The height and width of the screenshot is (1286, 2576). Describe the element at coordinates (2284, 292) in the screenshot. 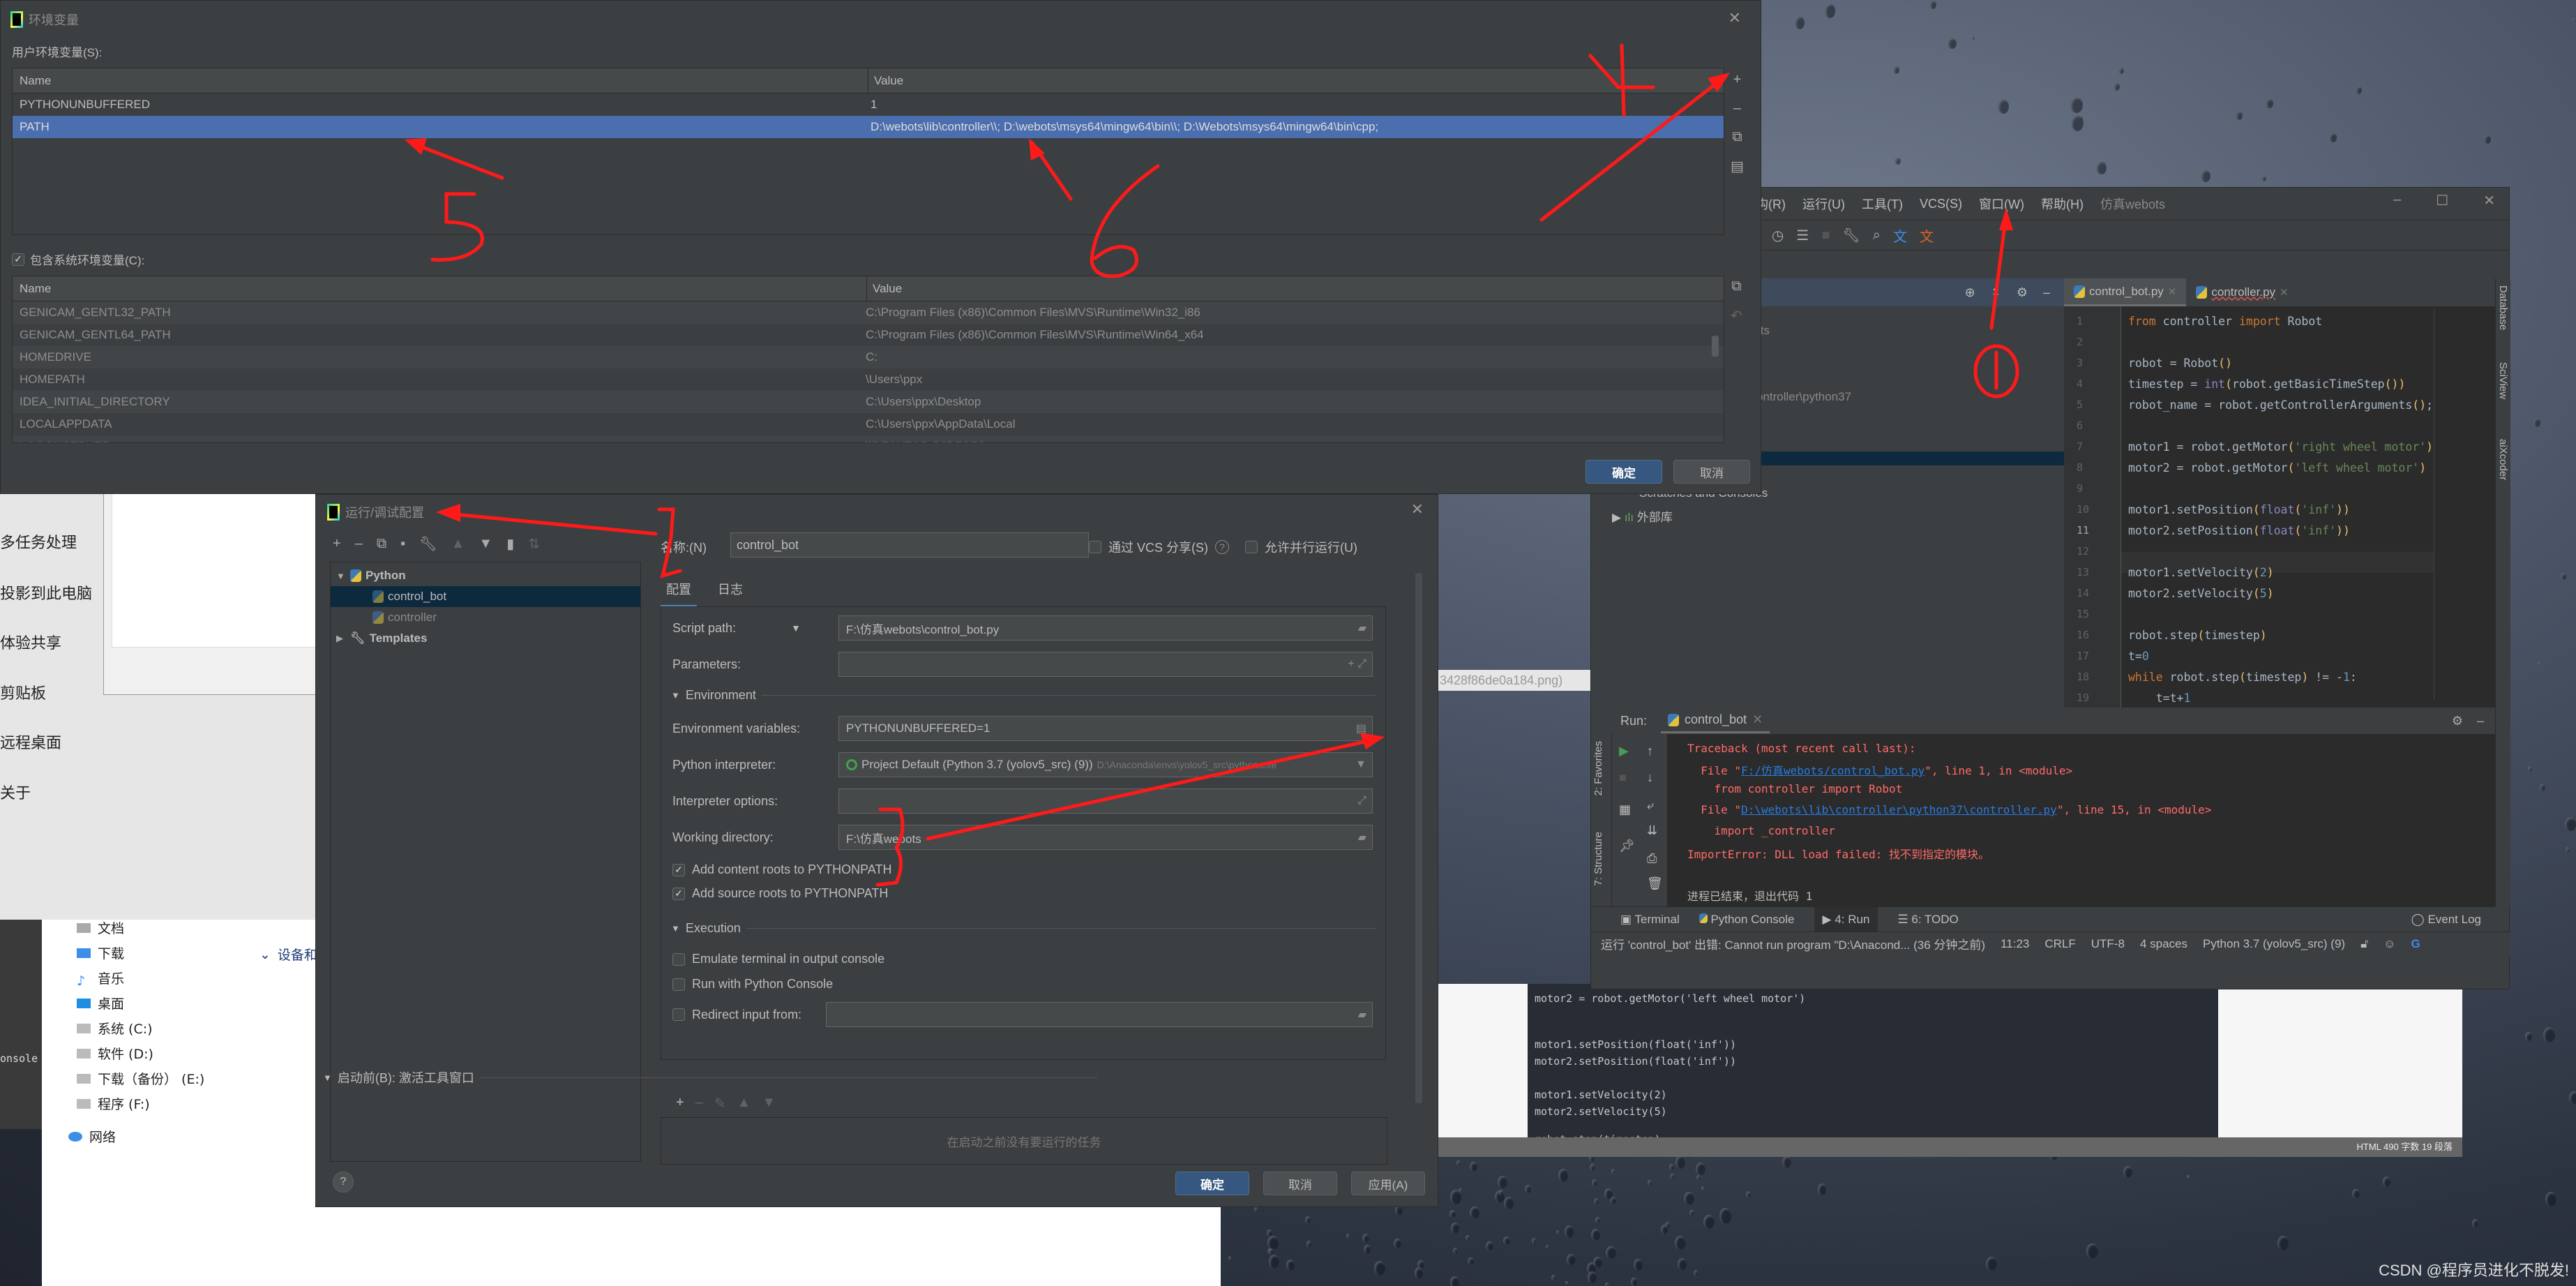

I see `close-tab-icon: ✕` at that location.